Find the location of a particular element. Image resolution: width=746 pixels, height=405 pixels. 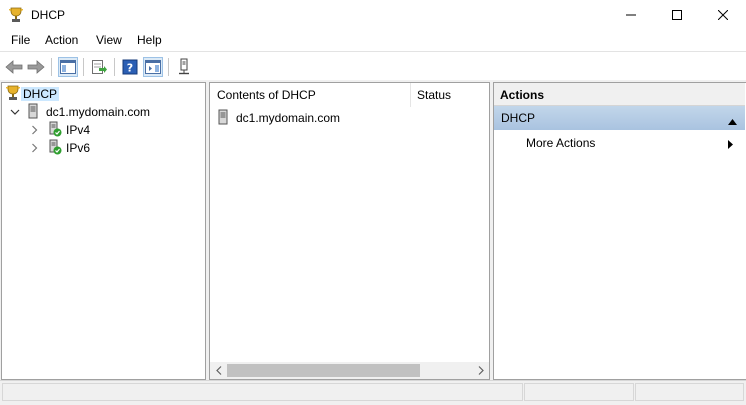

window-title: DHCP is located at coordinates (48, 15).